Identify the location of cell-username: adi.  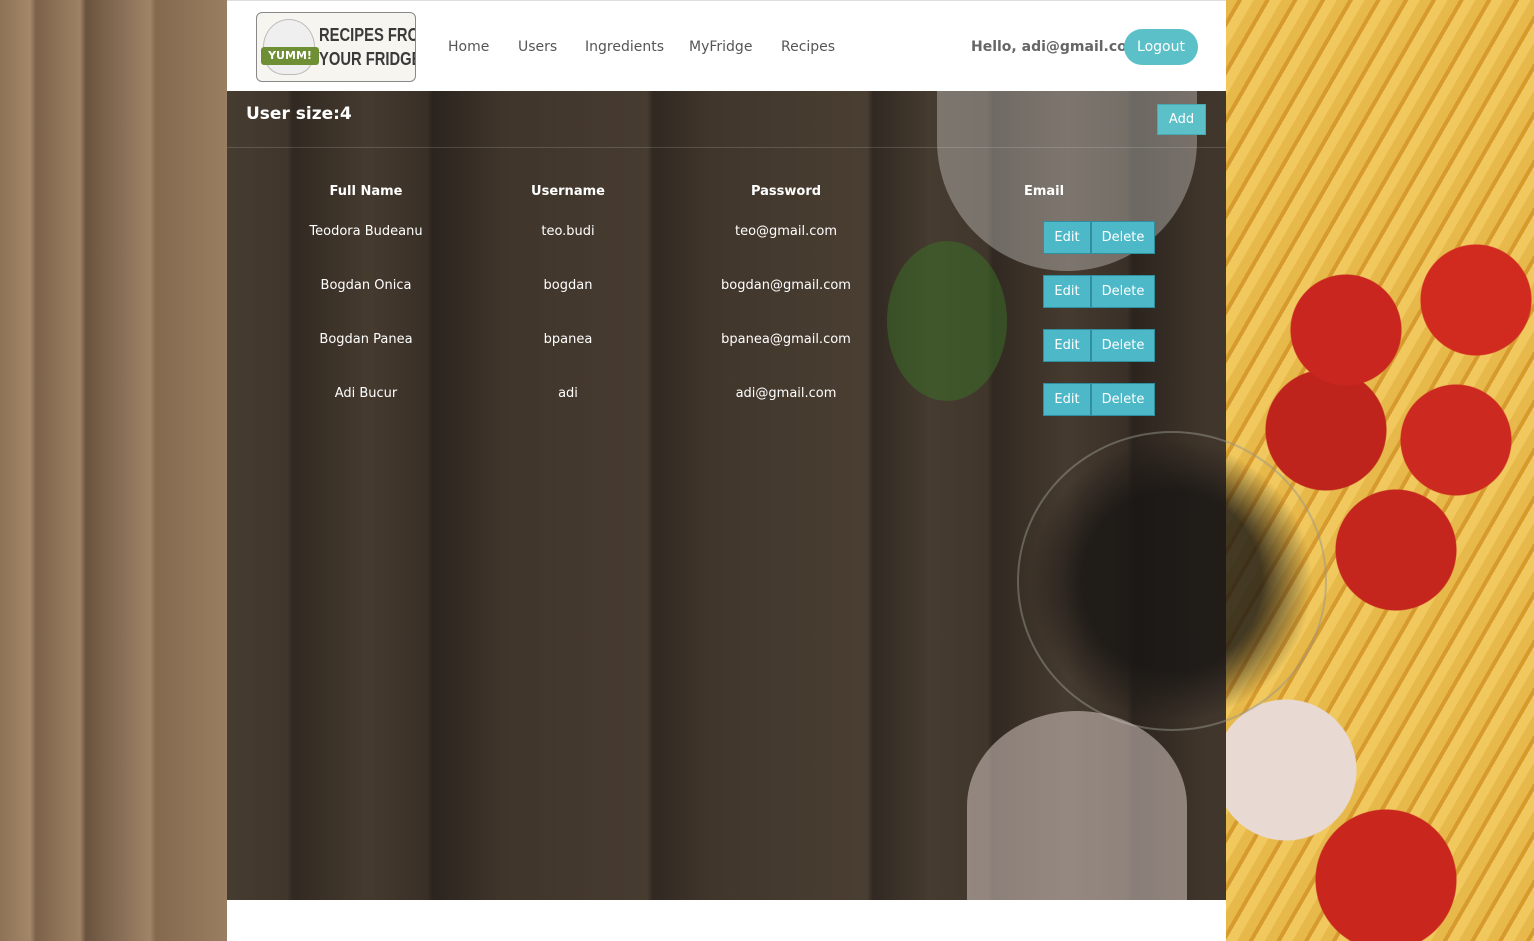
(568, 393).